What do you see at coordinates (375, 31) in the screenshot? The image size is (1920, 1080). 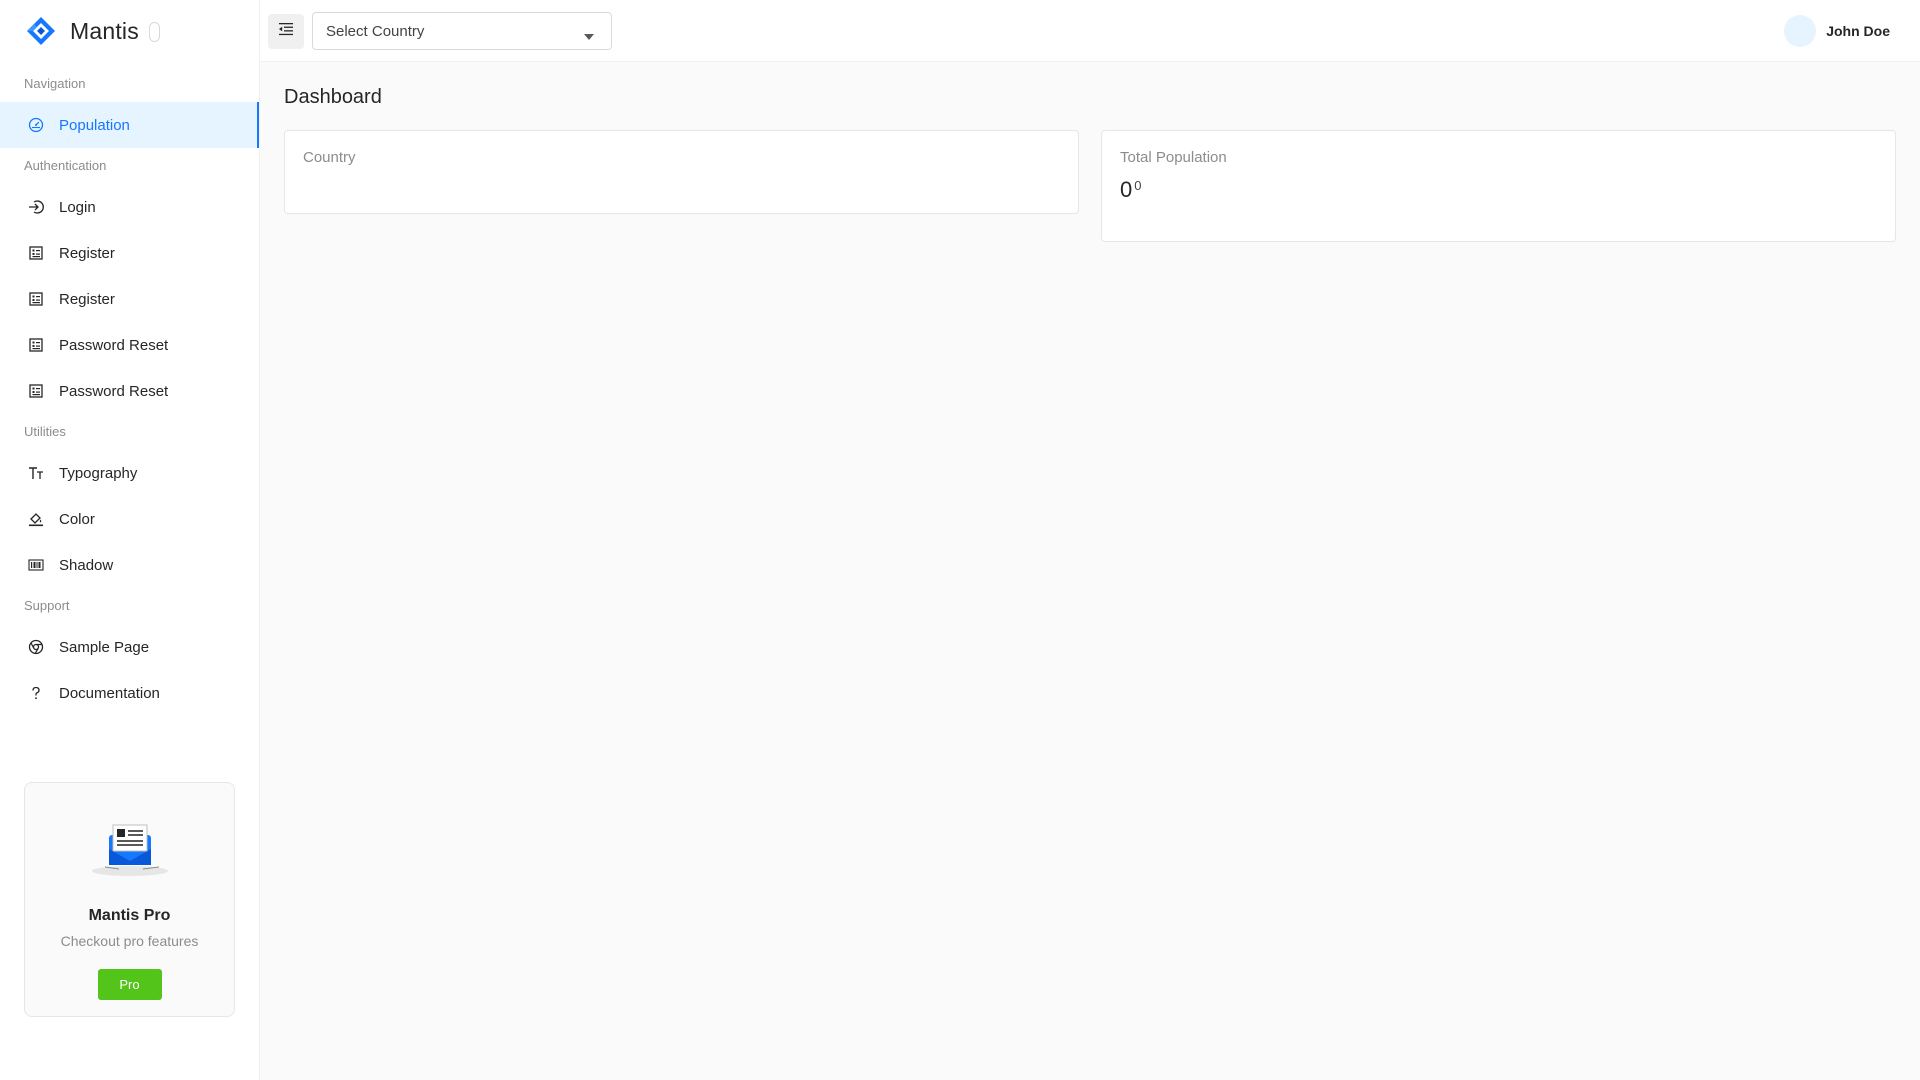 I see `country-select-value: Select Country` at bounding box center [375, 31].